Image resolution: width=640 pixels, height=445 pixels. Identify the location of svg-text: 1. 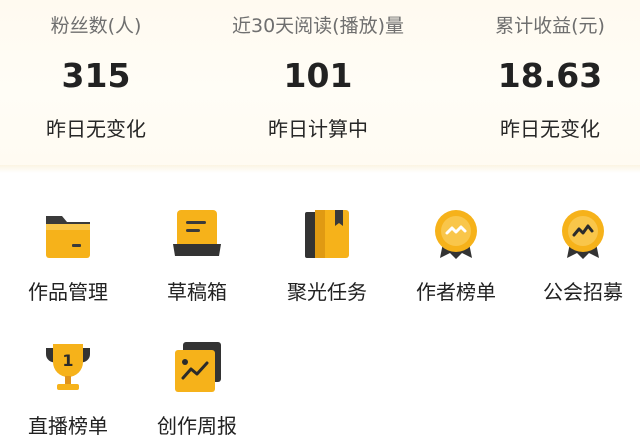
(67, 360).